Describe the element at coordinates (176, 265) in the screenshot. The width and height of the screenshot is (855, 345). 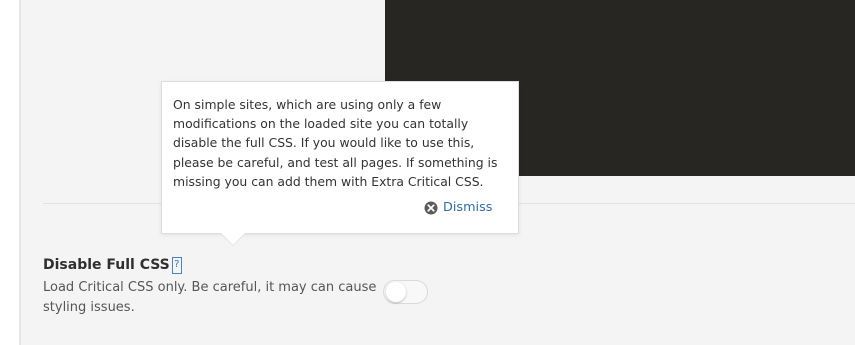
I see `help-icon: ?` at that location.